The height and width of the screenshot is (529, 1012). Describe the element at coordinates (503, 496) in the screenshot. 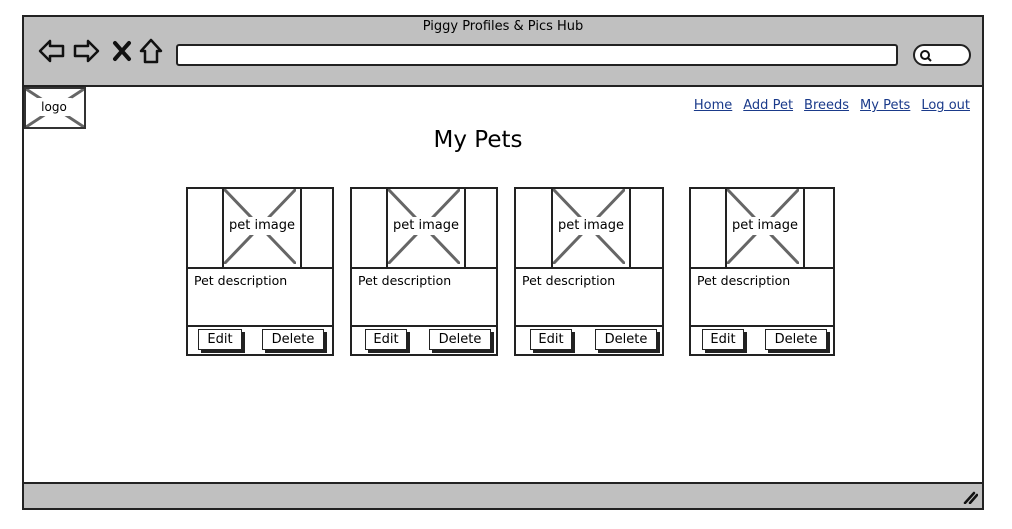

I see `status-bar` at that location.